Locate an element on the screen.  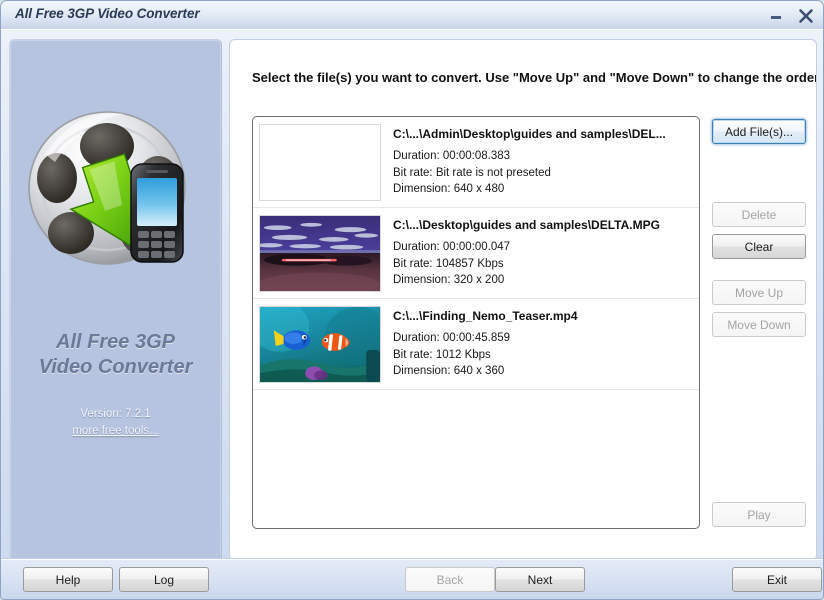
dusk-landscape-thumbnail-icon is located at coordinates (320, 253).